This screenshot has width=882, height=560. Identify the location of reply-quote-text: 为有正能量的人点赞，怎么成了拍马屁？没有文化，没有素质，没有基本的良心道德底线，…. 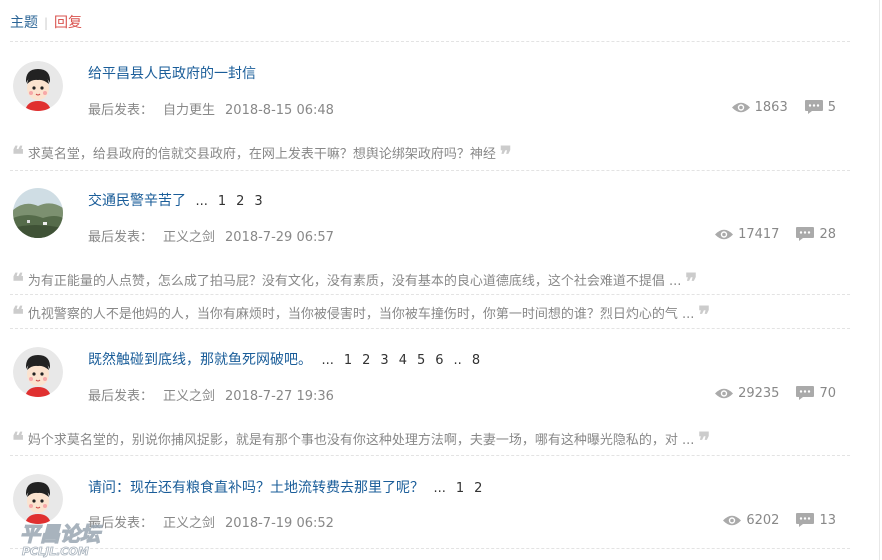
(355, 281).